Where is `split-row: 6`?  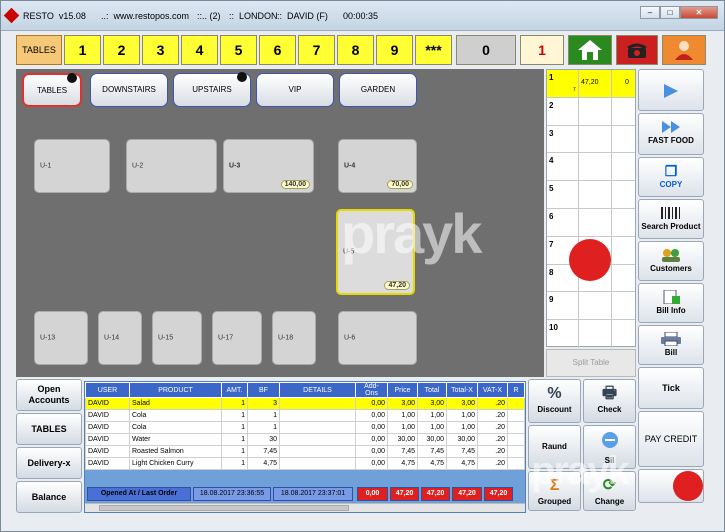
split-row: 6 is located at coordinates (591, 223).